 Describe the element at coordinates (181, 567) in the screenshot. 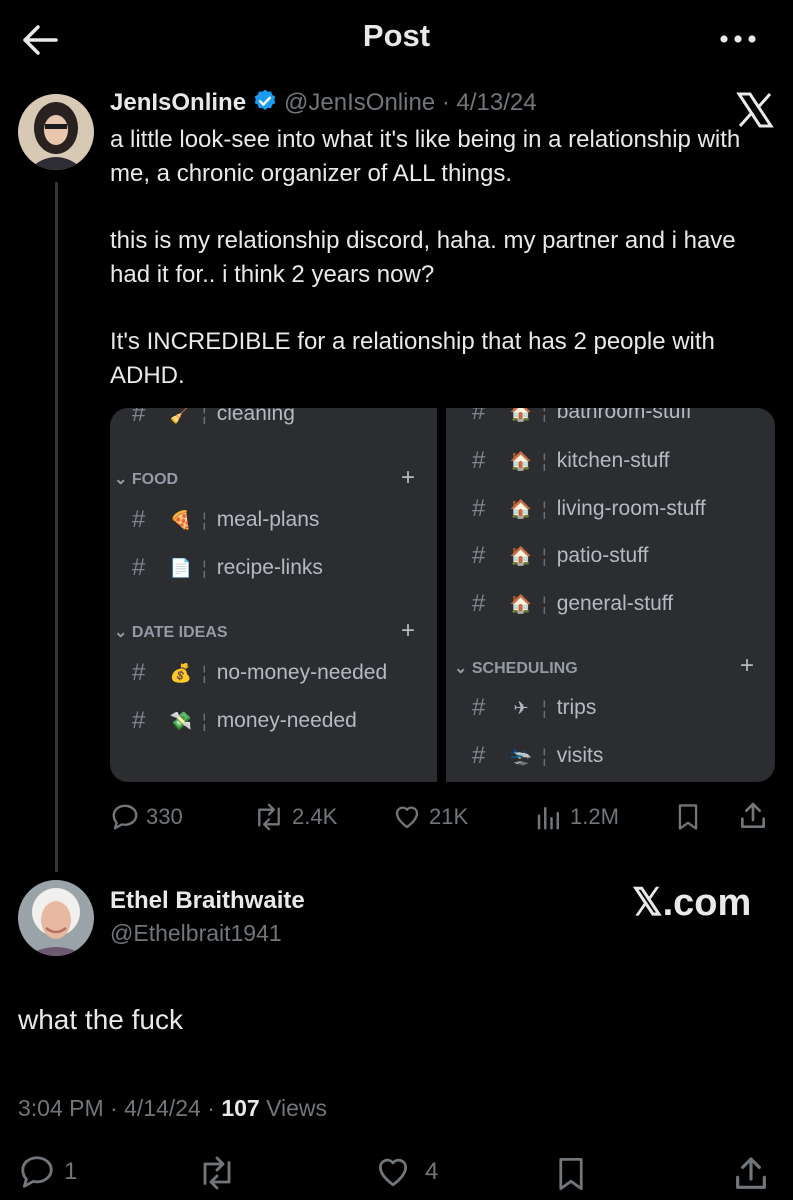

I see `page-icon: 📄` at that location.